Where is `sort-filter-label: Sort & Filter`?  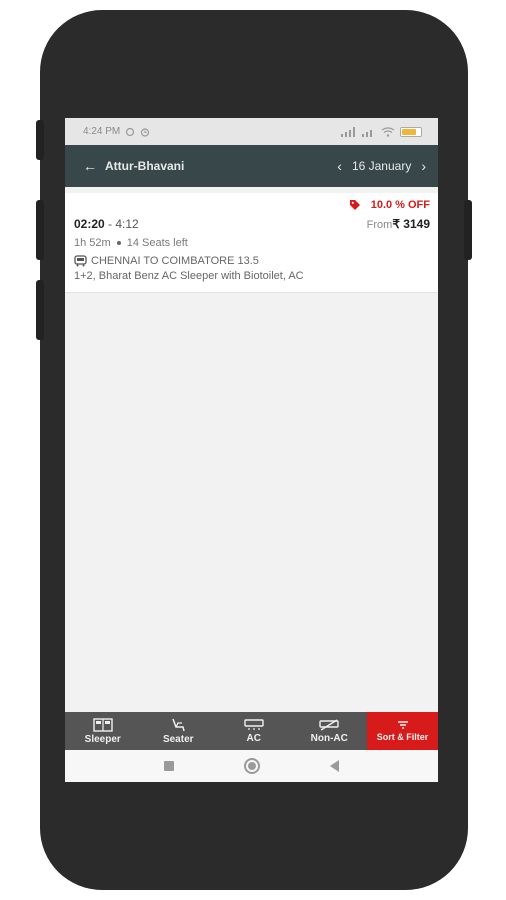
sort-filter-label: Sort & Filter is located at coordinates (402, 737).